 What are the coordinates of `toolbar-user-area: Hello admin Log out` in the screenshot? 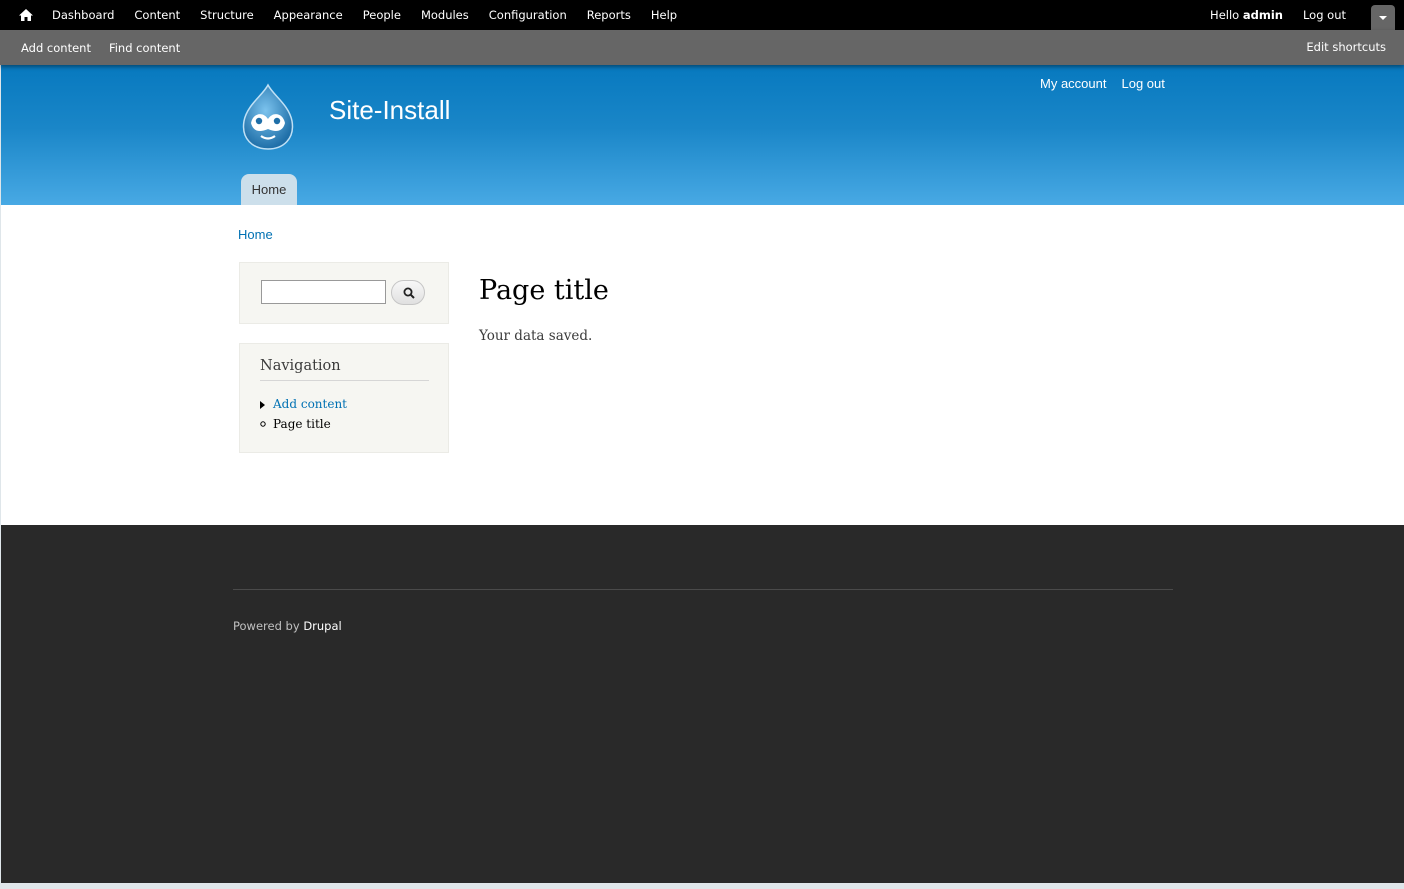 It's located at (1273, 15).